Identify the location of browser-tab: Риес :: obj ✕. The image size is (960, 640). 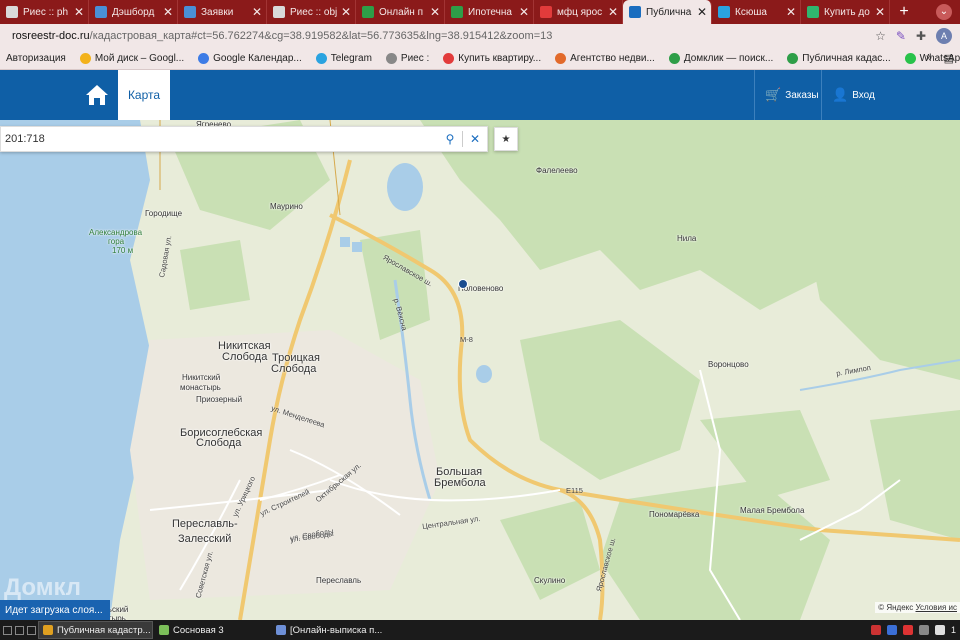
(311, 12).